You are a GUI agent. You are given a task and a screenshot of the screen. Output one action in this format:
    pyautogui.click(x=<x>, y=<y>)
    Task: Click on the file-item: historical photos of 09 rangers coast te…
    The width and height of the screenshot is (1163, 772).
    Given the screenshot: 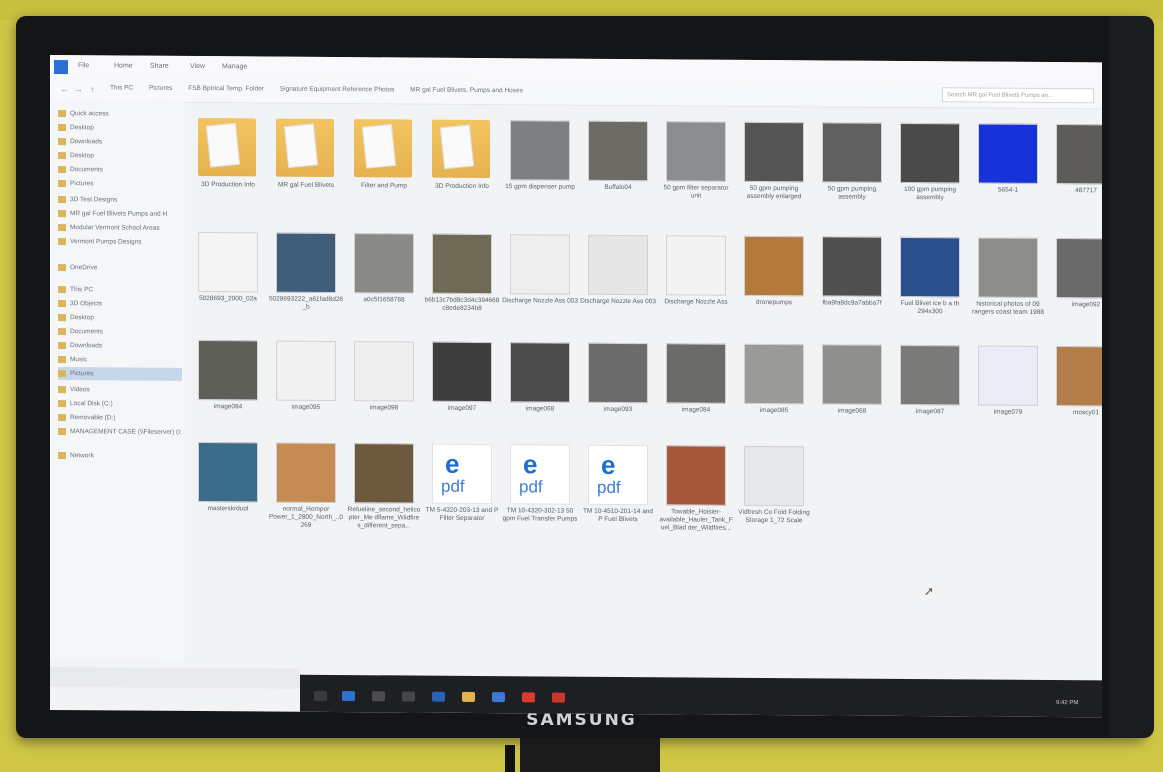 What is the action you would take?
    pyautogui.click(x=1008, y=297)
    